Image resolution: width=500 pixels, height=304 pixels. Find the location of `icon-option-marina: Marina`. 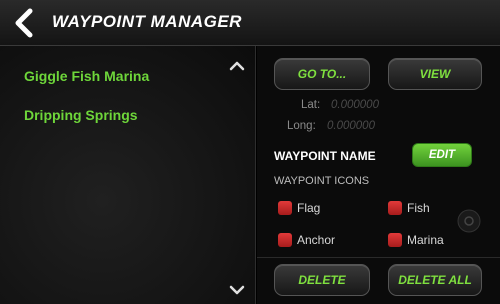

icon-option-marina: Marina is located at coordinates (416, 240).